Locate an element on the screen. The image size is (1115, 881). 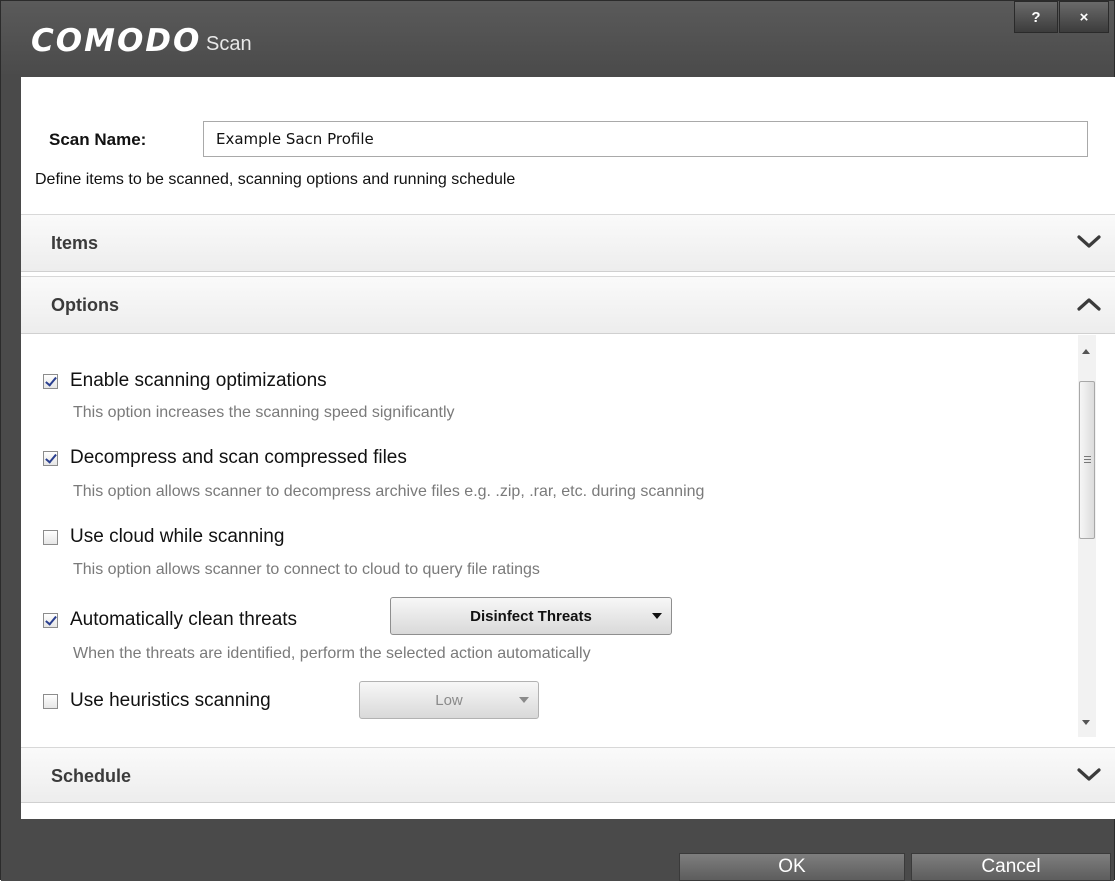
checkbox-decompress-files is located at coordinates (50, 458).